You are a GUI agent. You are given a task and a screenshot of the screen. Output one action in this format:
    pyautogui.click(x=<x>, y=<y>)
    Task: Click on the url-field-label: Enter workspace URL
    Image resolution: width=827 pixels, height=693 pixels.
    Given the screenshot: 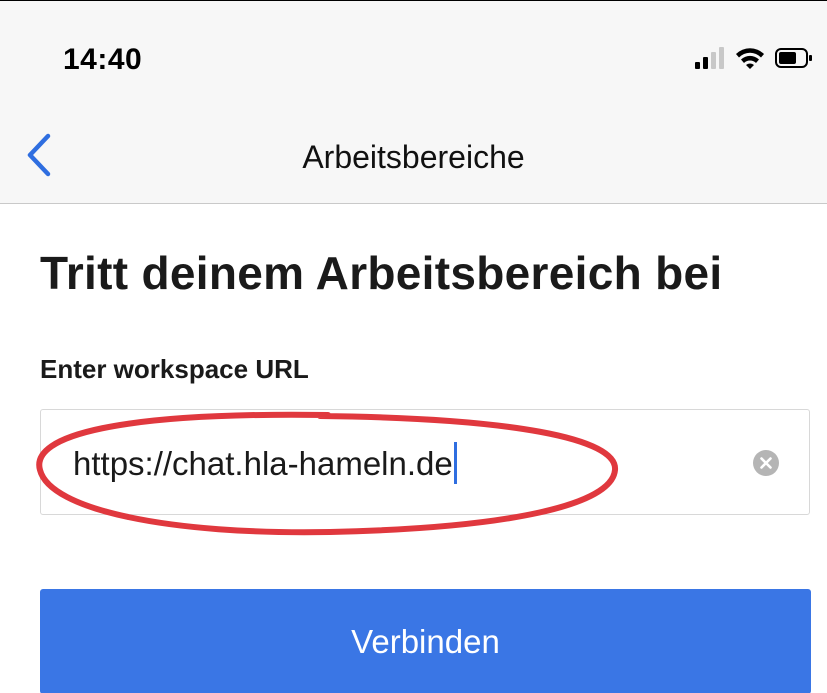 What is the action you would take?
    pyautogui.click(x=174, y=369)
    